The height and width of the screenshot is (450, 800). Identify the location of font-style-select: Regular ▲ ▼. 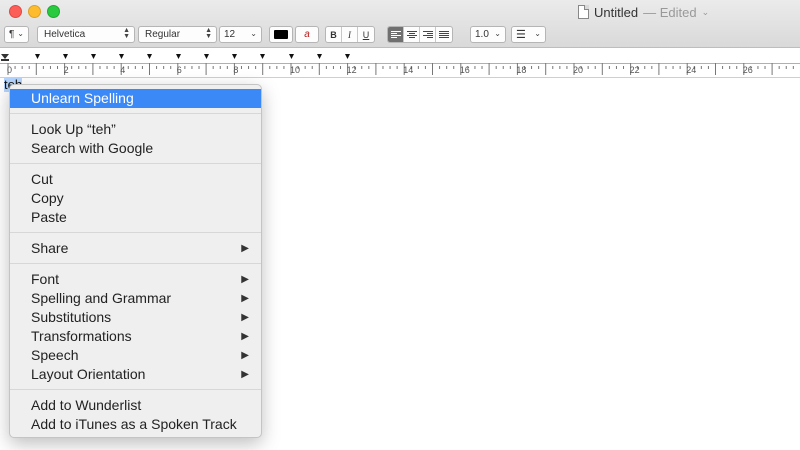
(177, 34).